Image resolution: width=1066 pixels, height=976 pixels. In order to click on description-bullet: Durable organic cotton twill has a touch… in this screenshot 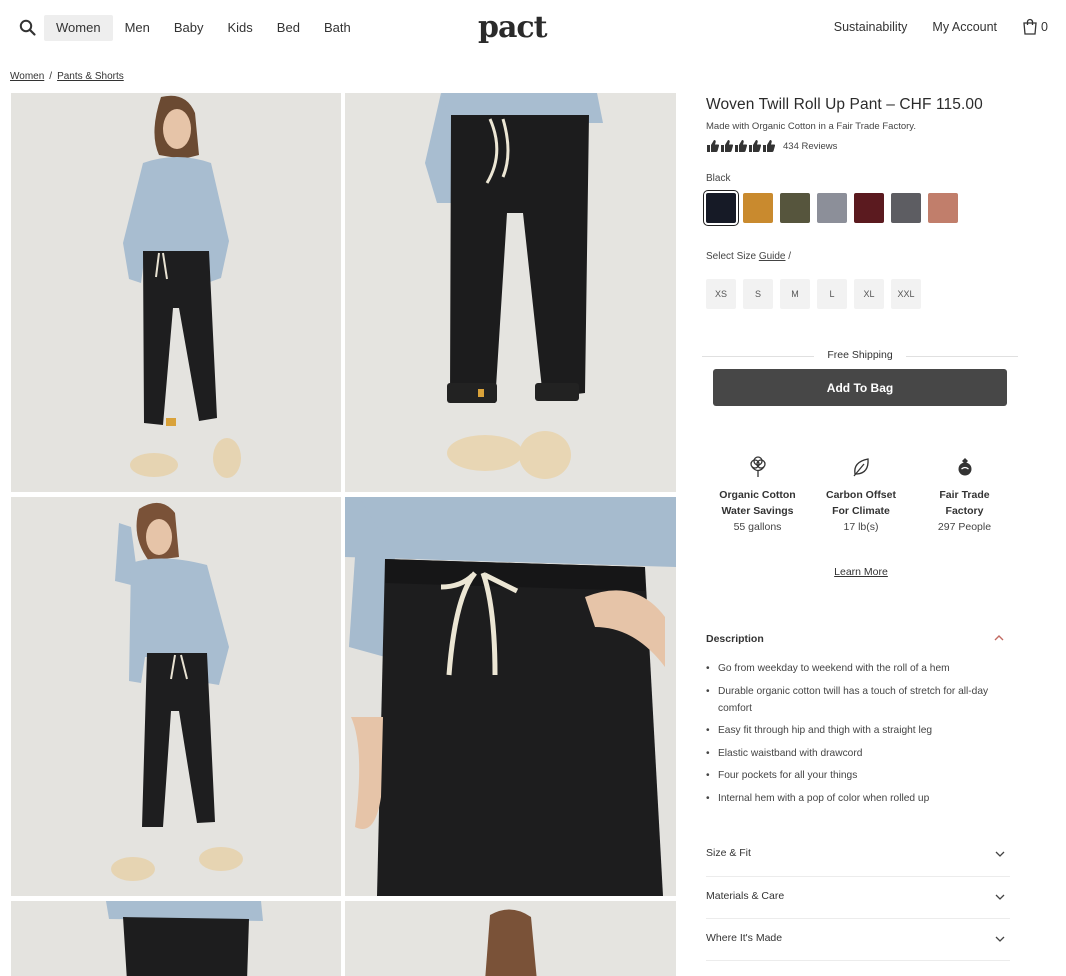, I will do `click(859, 700)`.